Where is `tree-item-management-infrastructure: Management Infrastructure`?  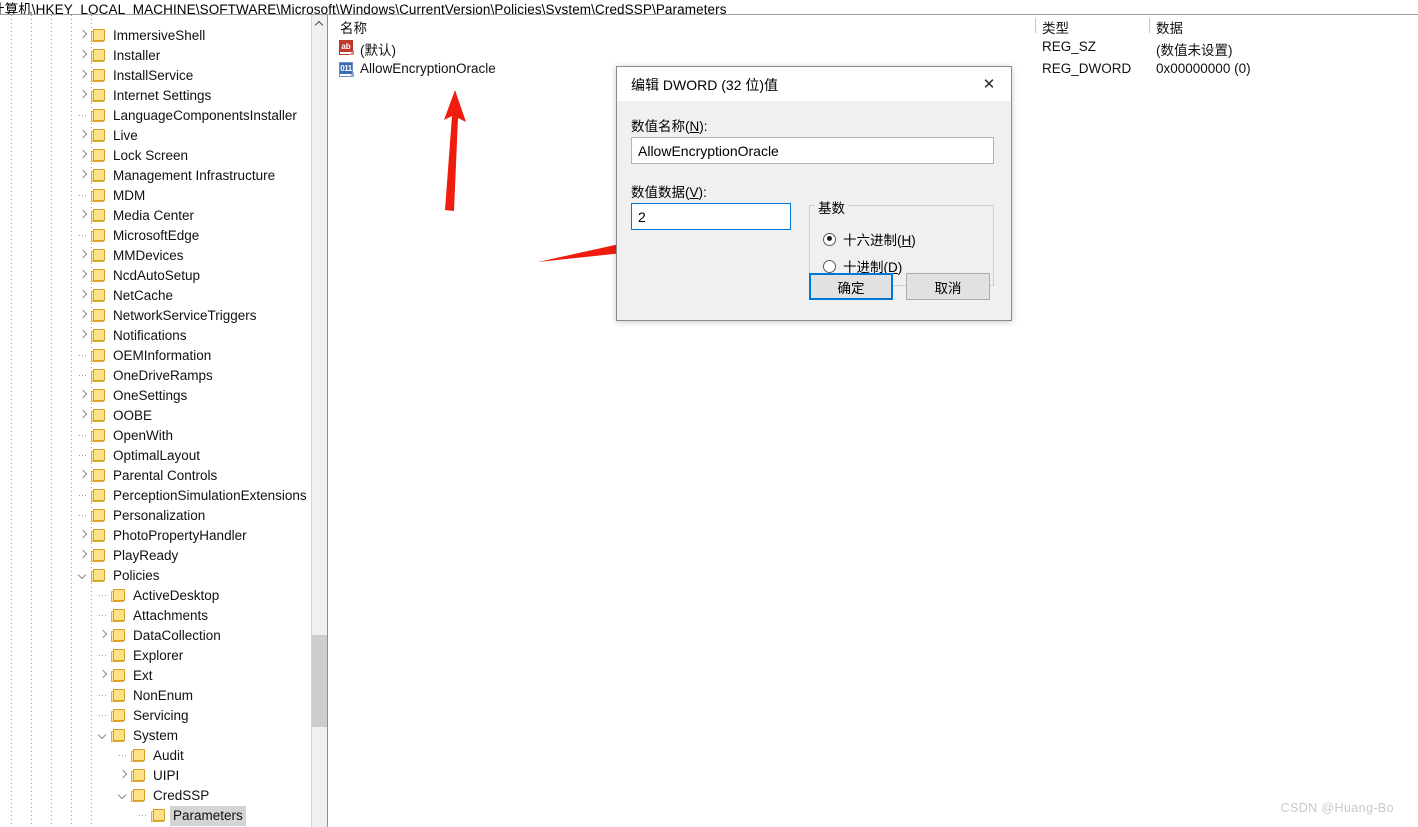
tree-item-management-infrastructure: Management Infrastructure is located at coordinates (155, 176).